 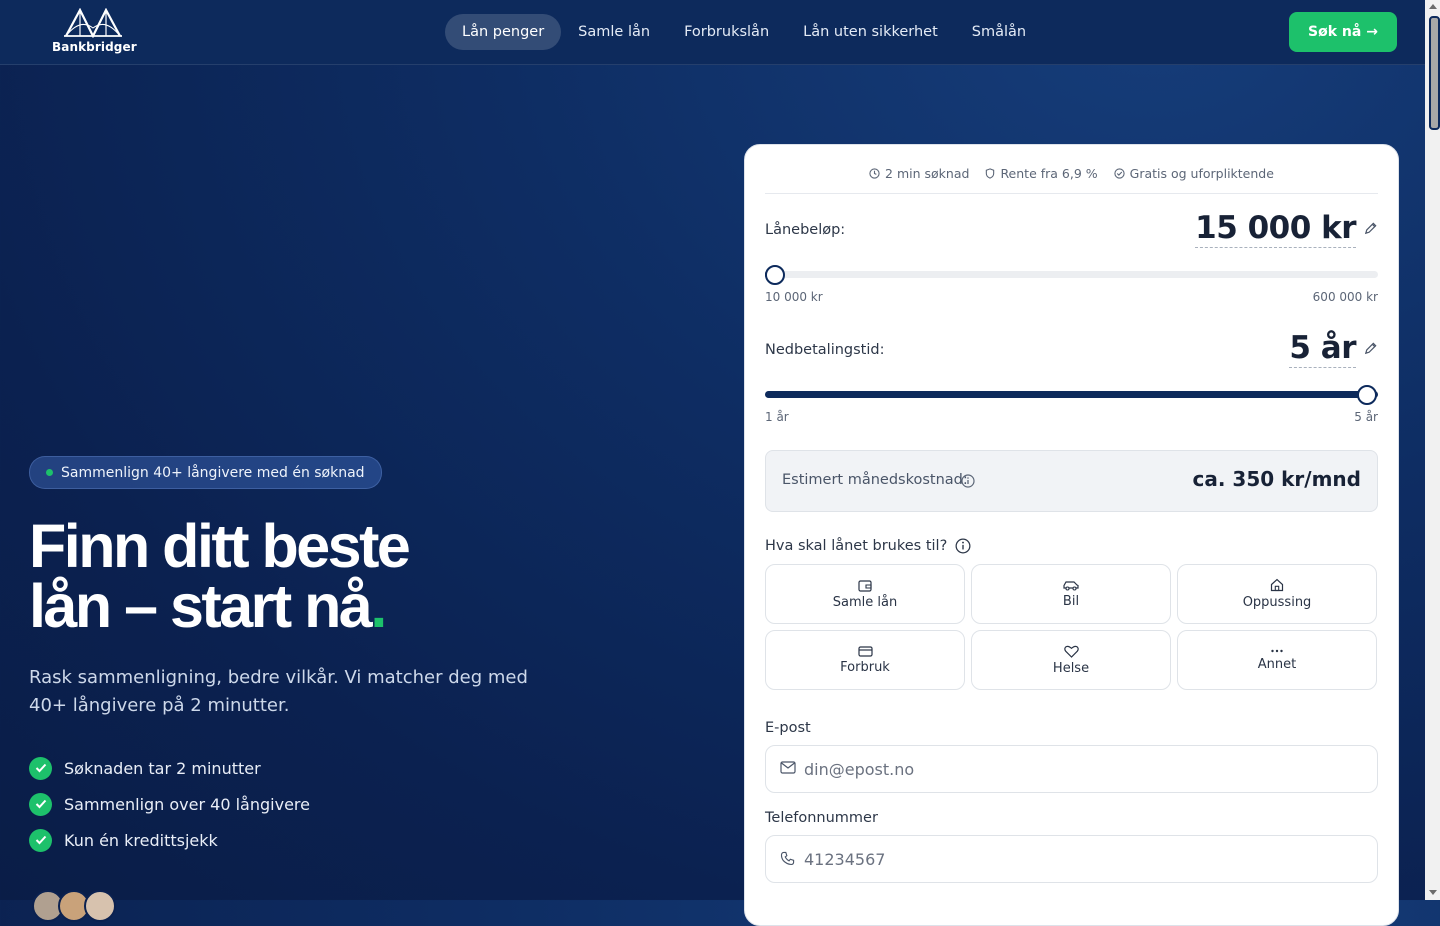 I want to click on feature-item: Gratis og uforpliktende, so click(x=1194, y=173).